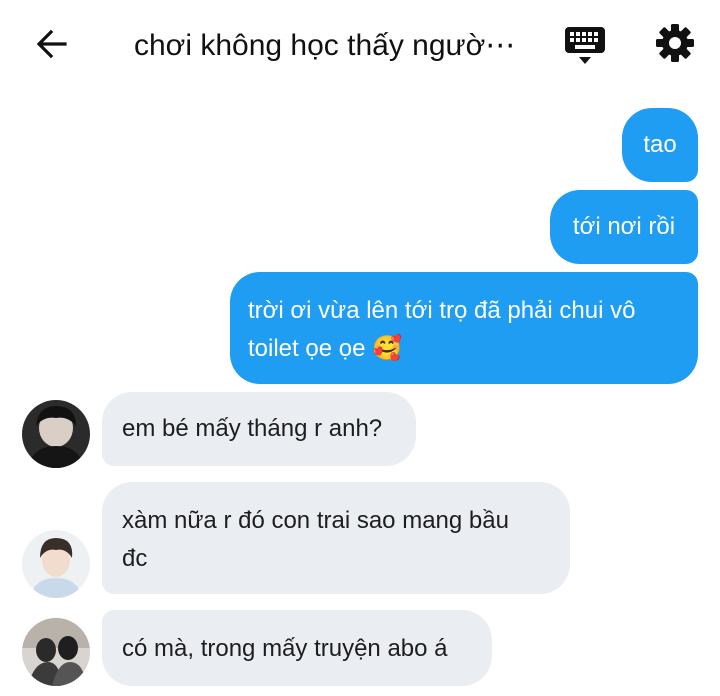  I want to click on message-text-line: đc, so click(135, 558).